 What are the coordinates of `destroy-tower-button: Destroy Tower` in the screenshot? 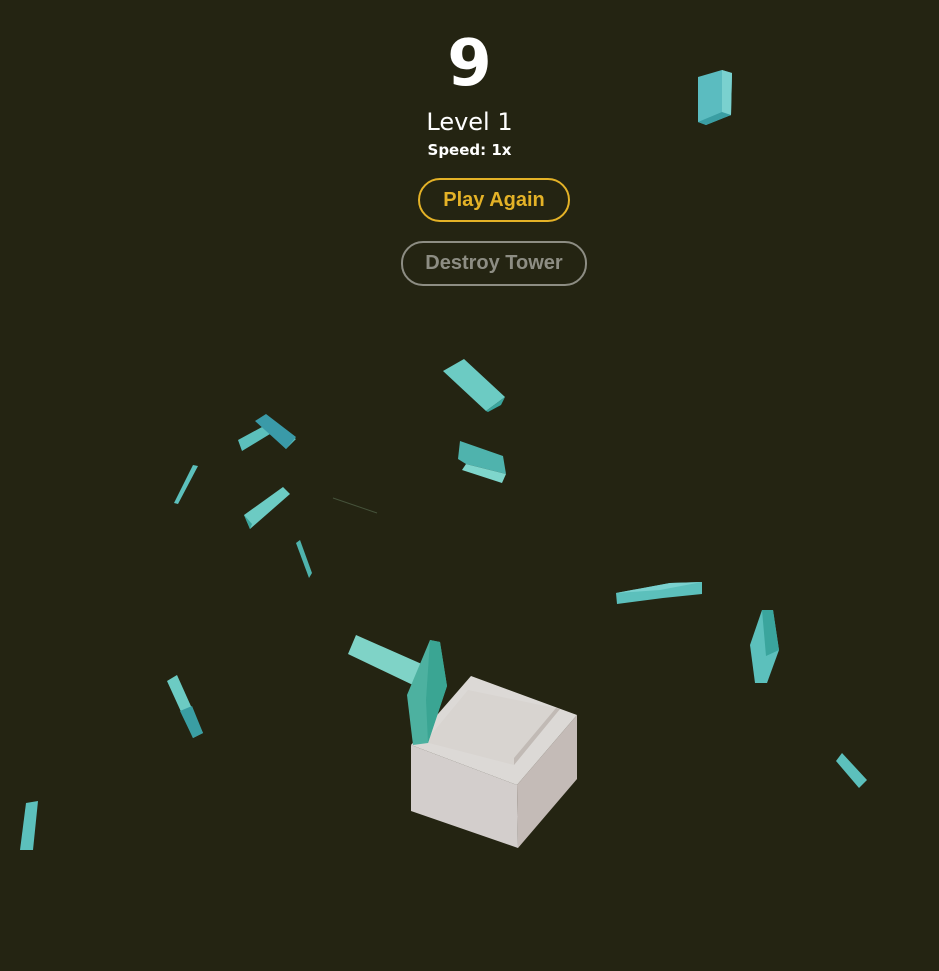 It's located at (494, 263).